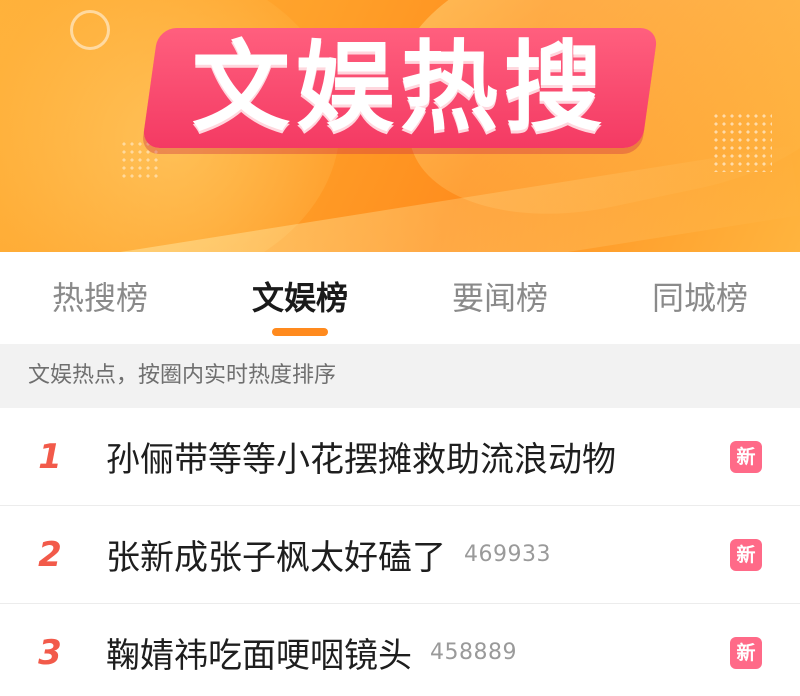  I want to click on tab-local: 同城榜, so click(700, 298).